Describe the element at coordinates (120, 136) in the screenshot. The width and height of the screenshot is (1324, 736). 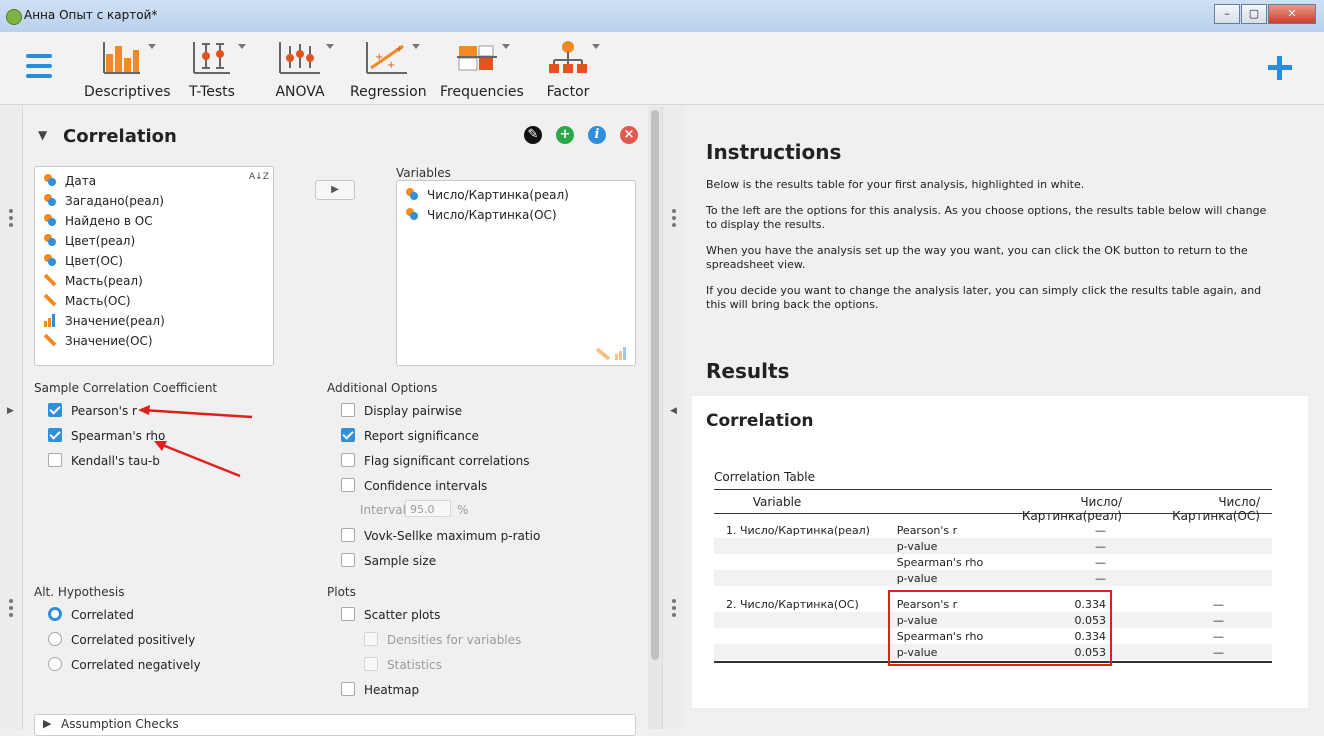
I see `analysis-title: Correlation` at that location.